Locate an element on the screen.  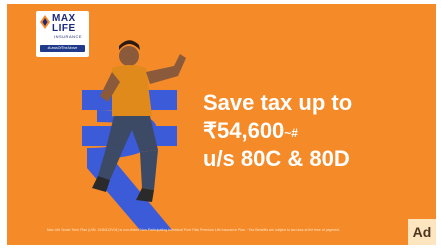
logo-mark-icon is located at coordinates (45, 22).